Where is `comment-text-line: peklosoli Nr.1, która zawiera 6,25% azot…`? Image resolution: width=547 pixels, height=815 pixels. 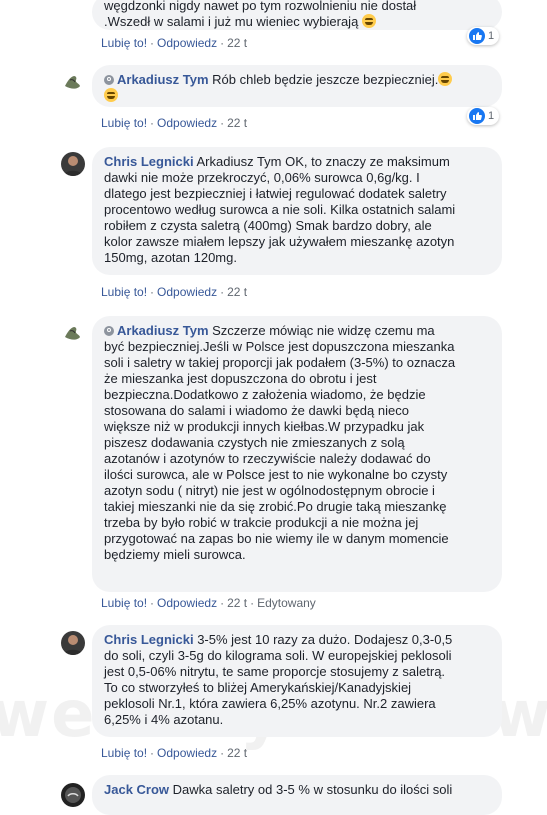
comment-text-line: peklosoli Nr.1, która zawiera 6,25% azot… is located at coordinates (270, 703).